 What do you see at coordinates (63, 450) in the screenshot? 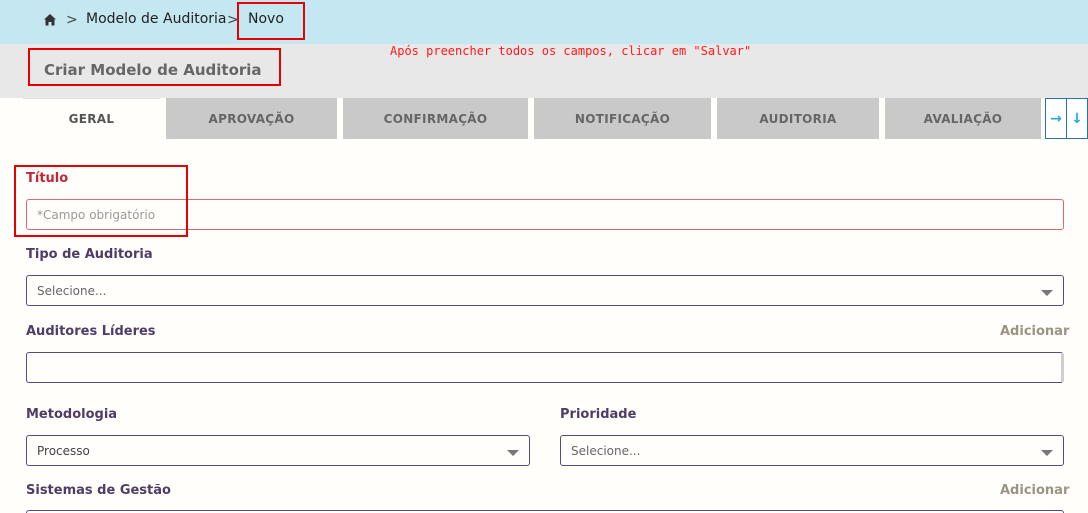
I see `metodologia-value: Processo` at bounding box center [63, 450].